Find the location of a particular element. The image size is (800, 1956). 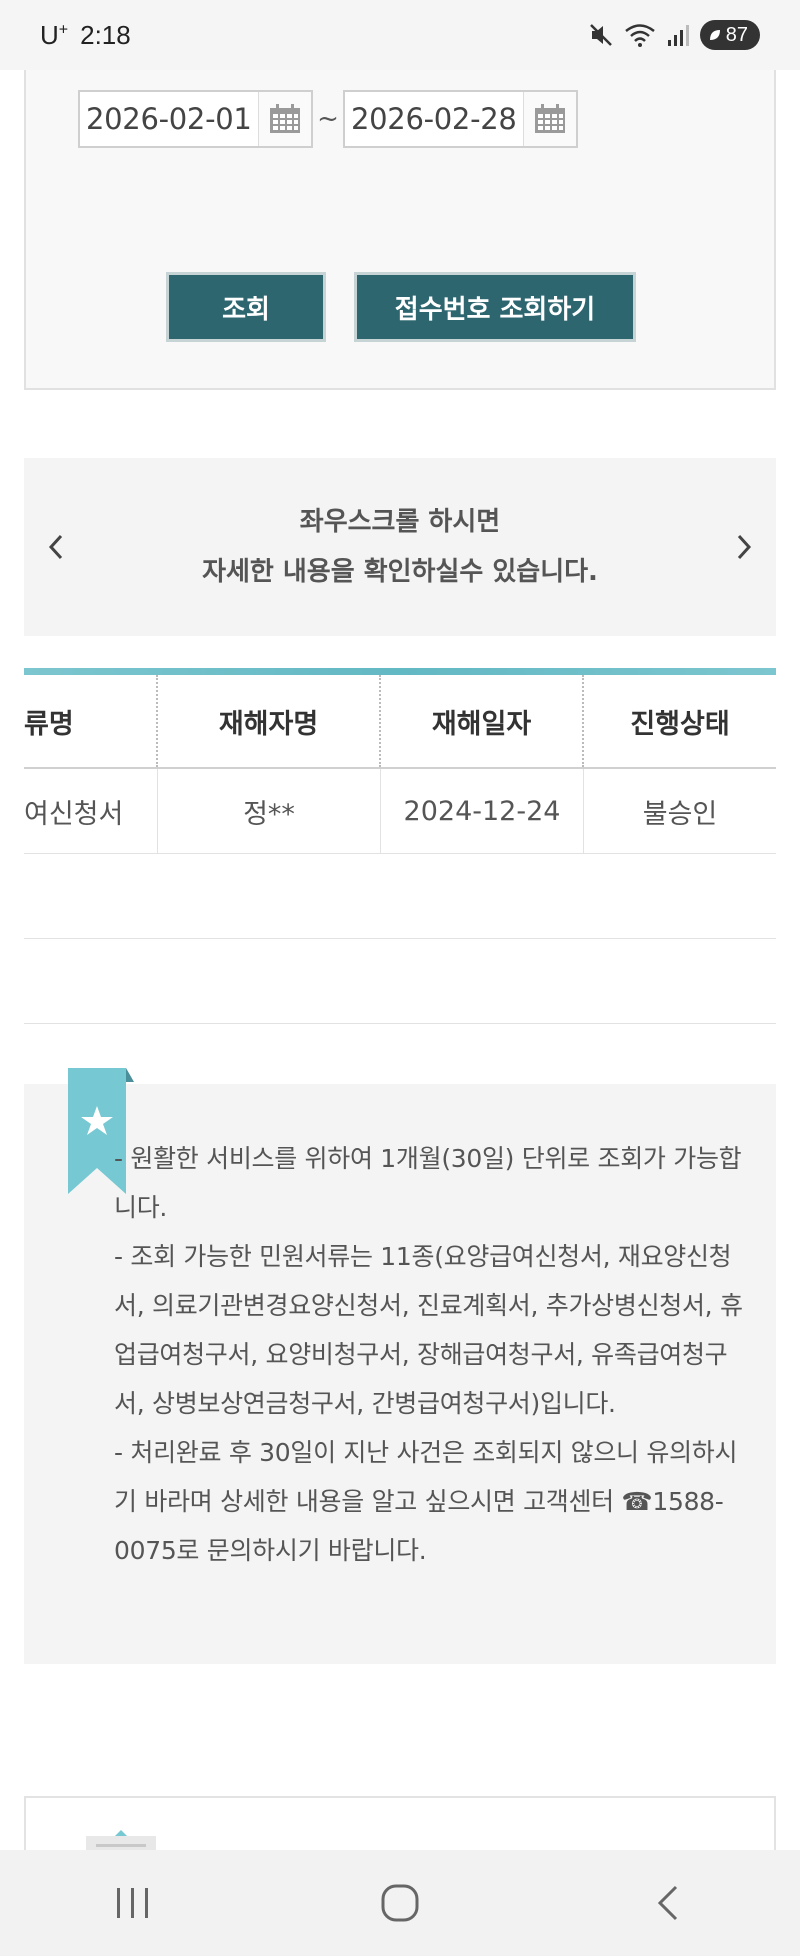

status-bar: U+ 2:18 87 is located at coordinates (400, 35).